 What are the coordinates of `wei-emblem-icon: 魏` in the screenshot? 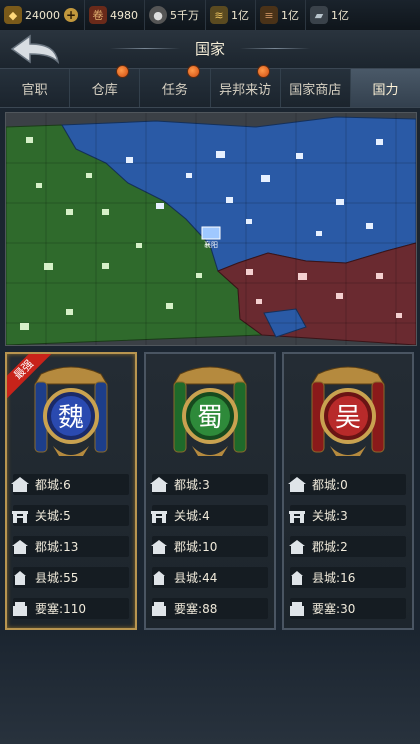 It's located at (71, 411).